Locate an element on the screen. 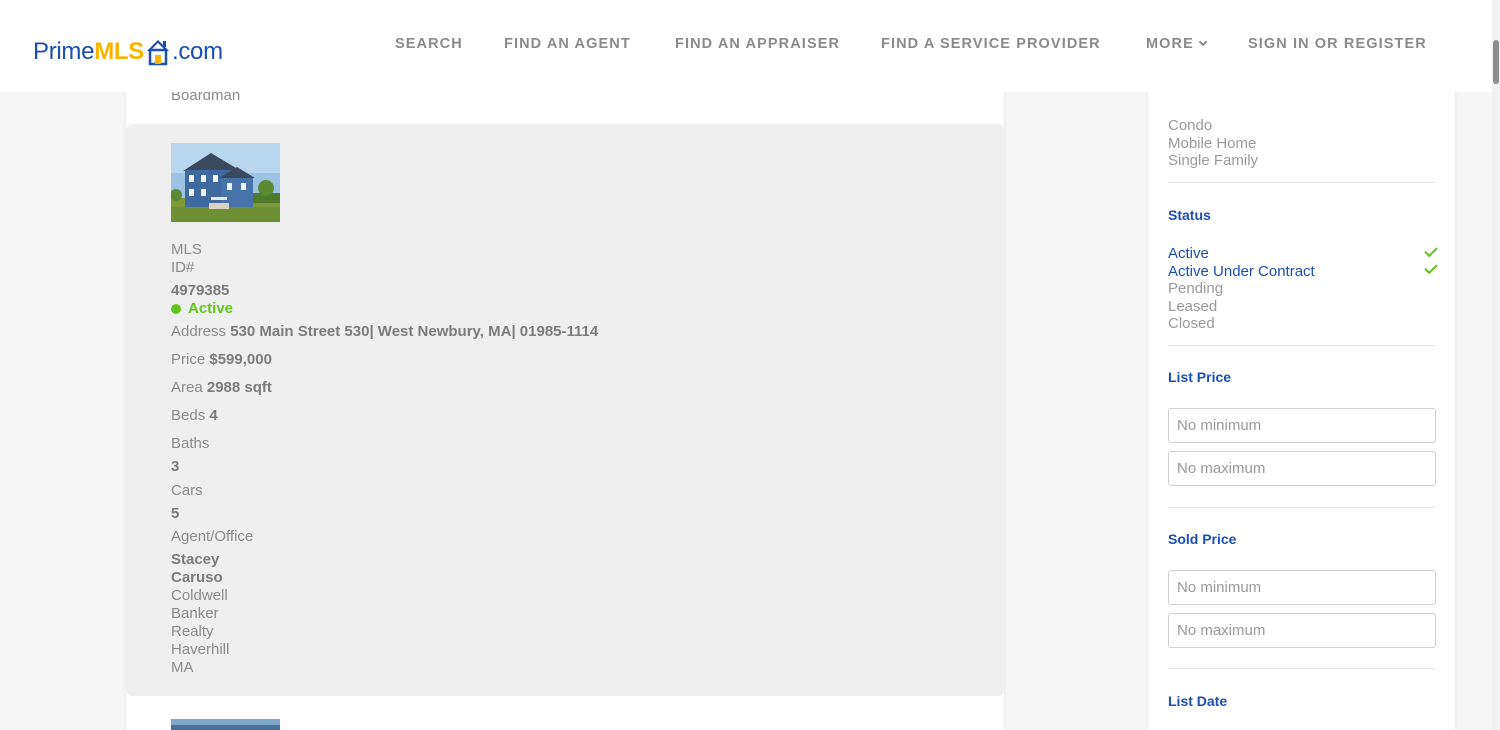 This screenshot has width=1500, height=730. mls-label-line-1: MLS is located at coordinates (186, 249).